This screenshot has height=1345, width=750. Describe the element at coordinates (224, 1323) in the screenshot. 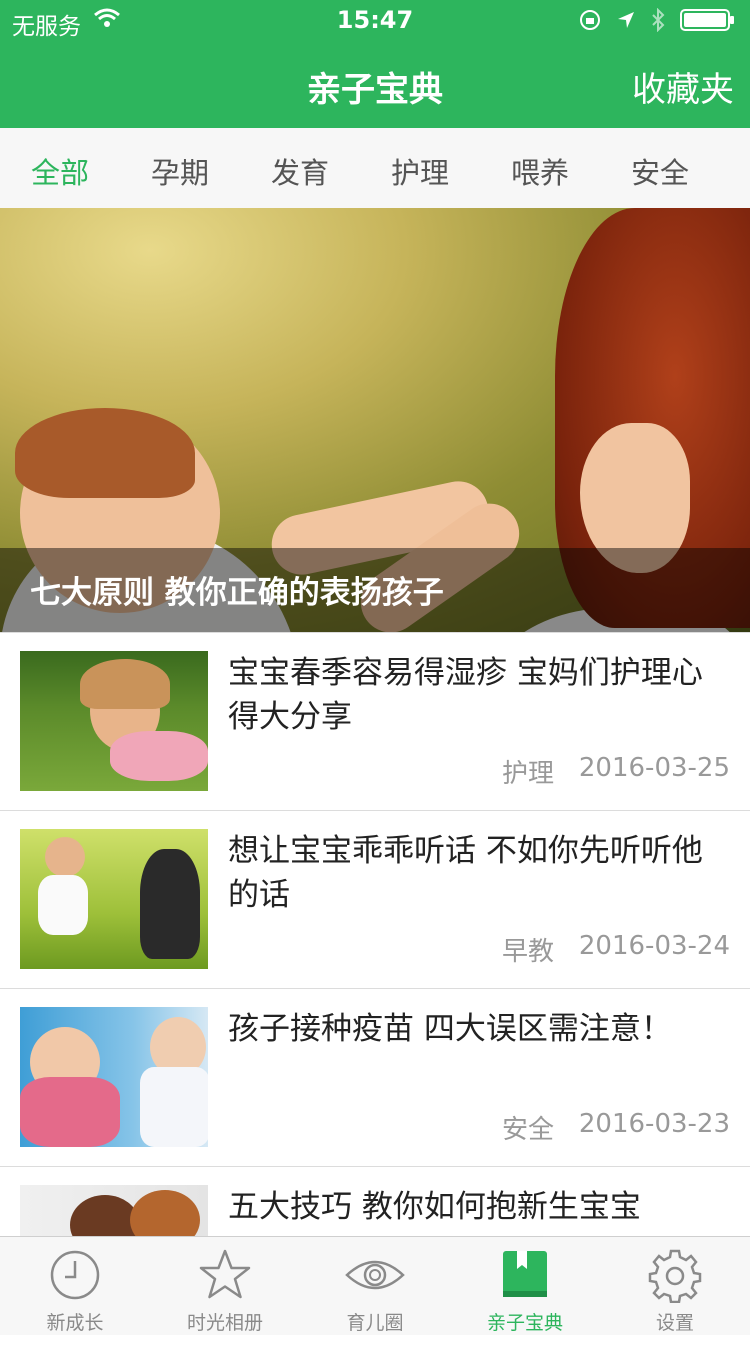

I see `tab-bar-label: 时光相册` at that location.